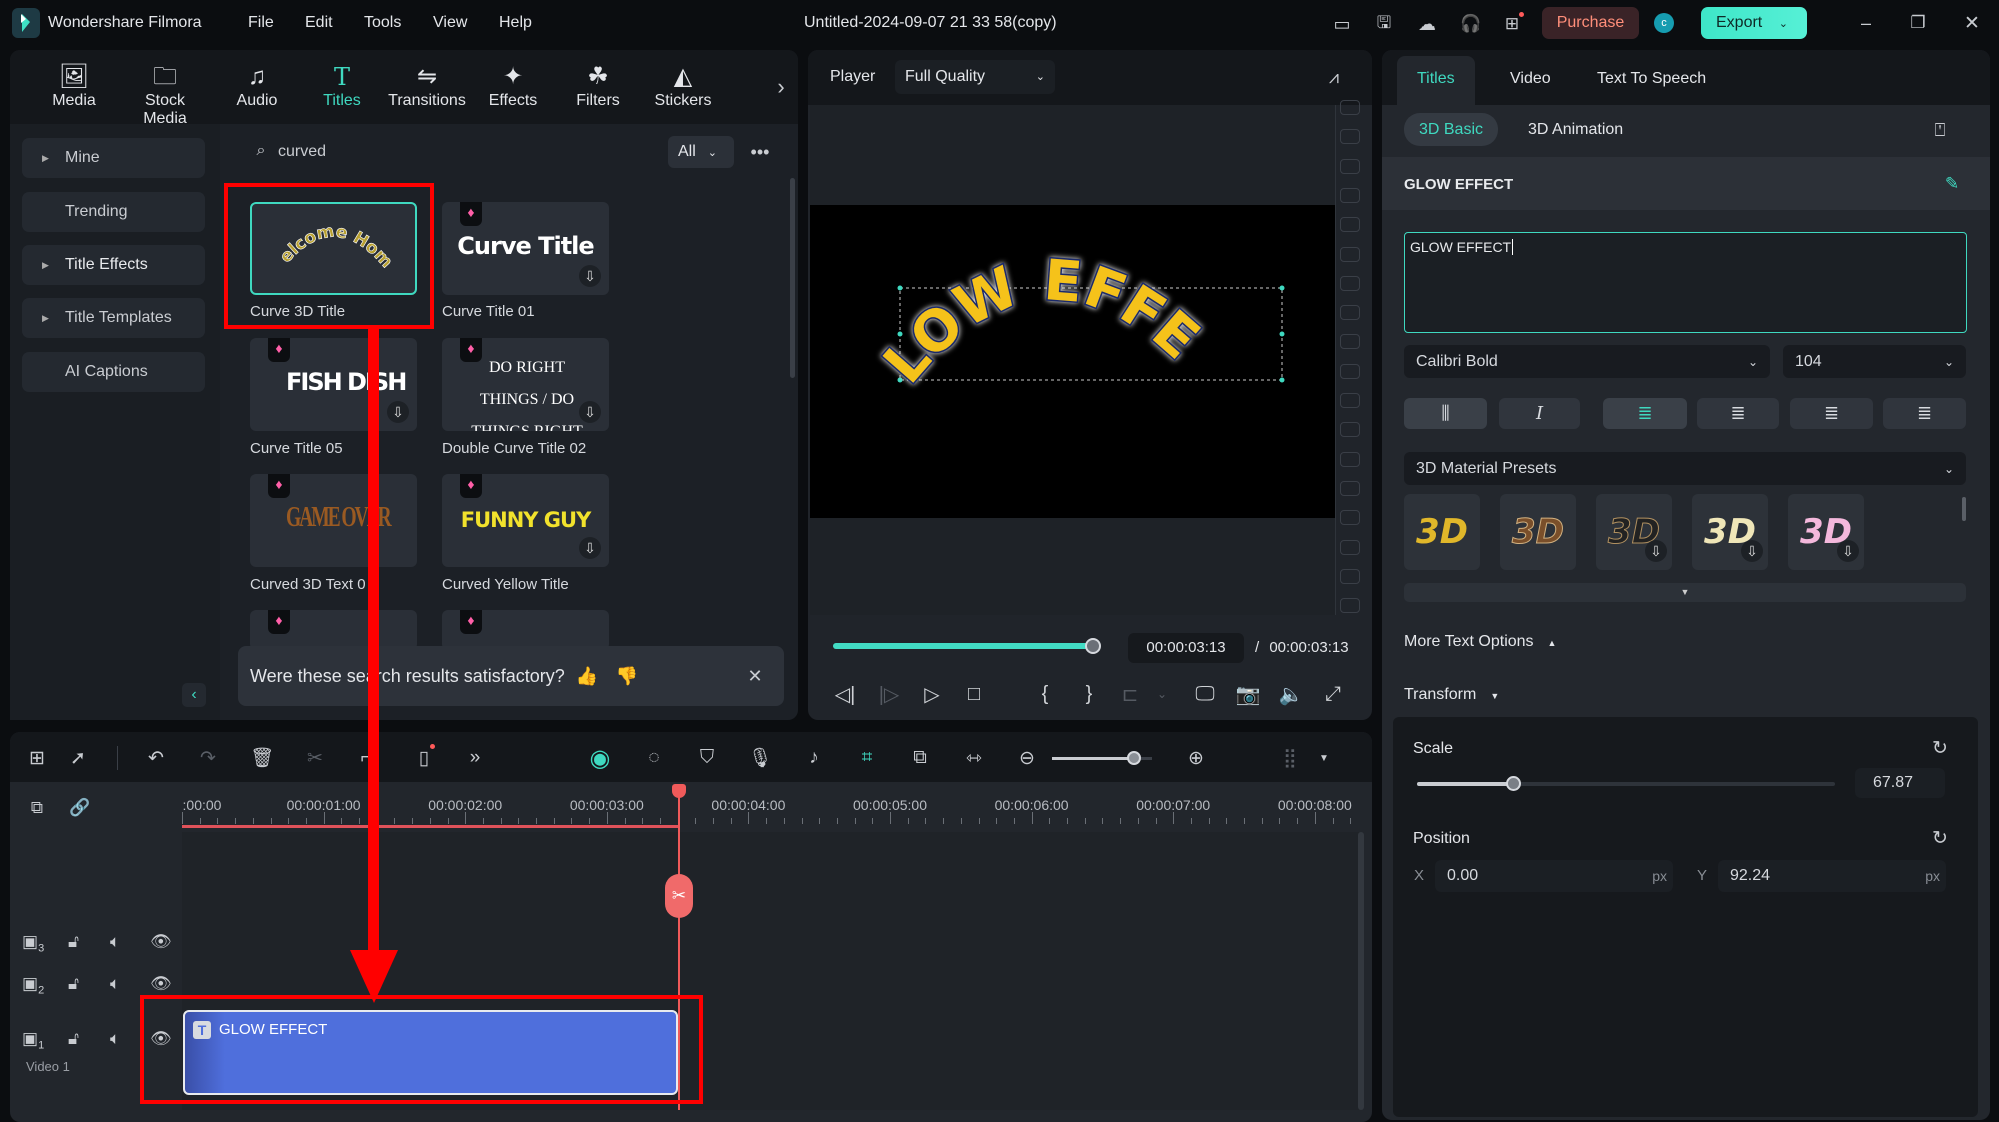 The height and width of the screenshot is (1122, 1999). I want to click on split-scissors-icon: ✂, so click(315, 758).